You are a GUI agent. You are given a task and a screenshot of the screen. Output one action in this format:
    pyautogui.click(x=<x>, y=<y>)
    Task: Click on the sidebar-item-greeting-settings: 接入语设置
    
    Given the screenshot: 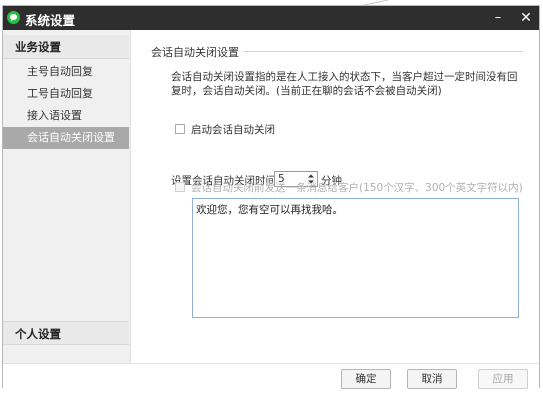 What is the action you would take?
    pyautogui.click(x=66, y=116)
    